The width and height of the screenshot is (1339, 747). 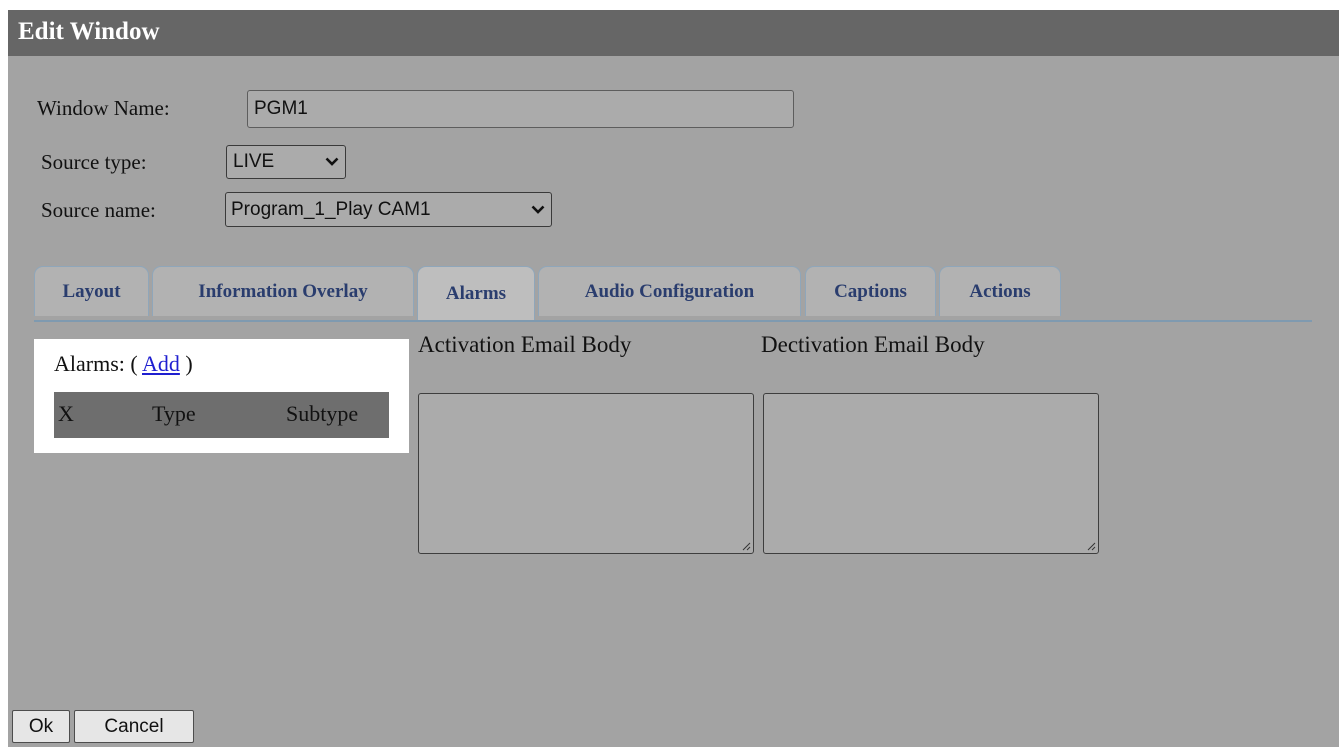 I want to click on window-name-label: Window Name:, so click(x=103, y=108).